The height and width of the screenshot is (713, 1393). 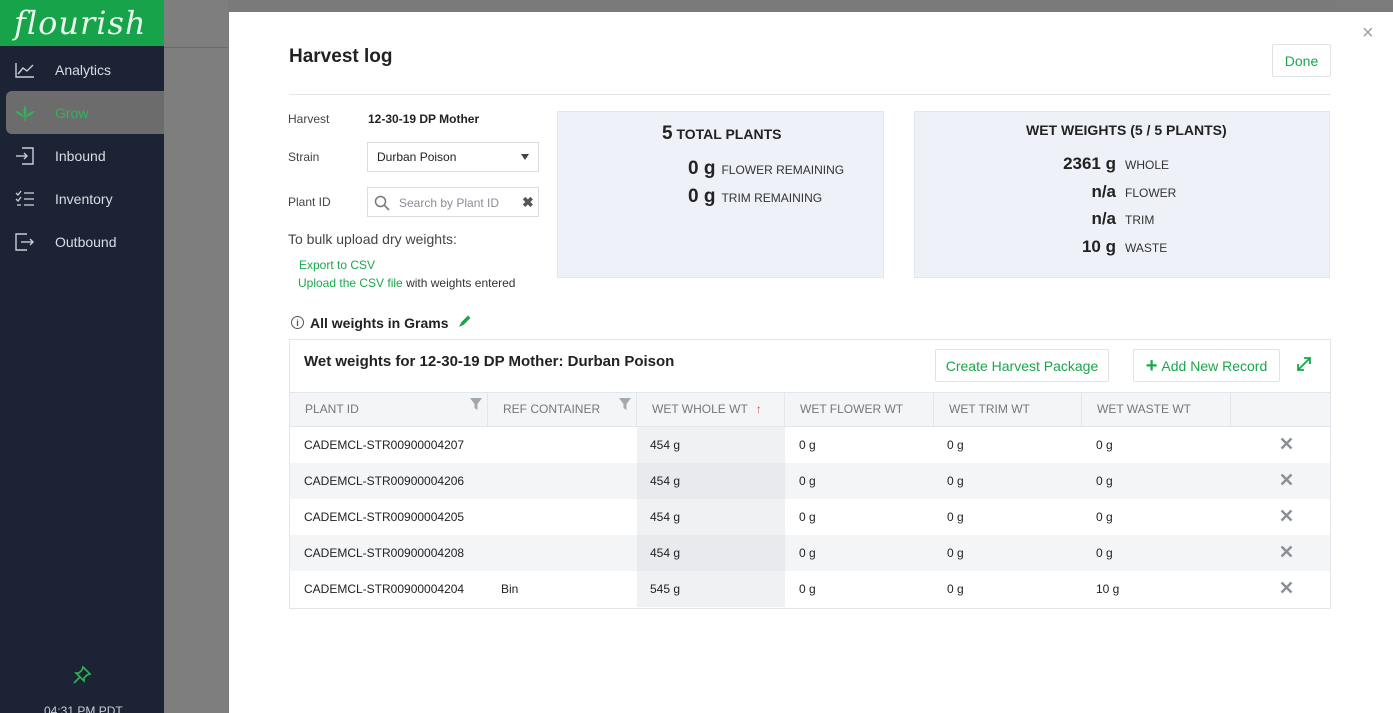 What do you see at coordinates (25, 113) in the screenshot?
I see `leaf-icon` at bounding box center [25, 113].